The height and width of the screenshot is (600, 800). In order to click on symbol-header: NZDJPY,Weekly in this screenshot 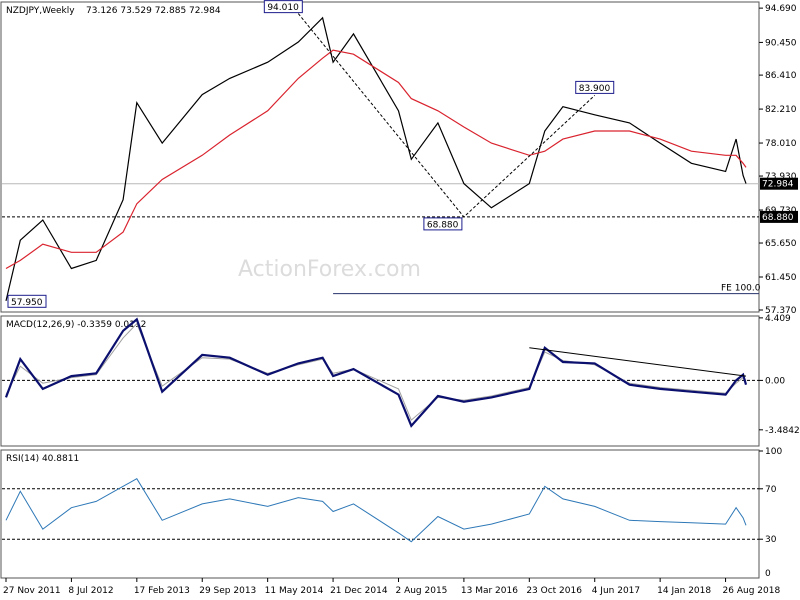, I will do `click(40, 11)`.